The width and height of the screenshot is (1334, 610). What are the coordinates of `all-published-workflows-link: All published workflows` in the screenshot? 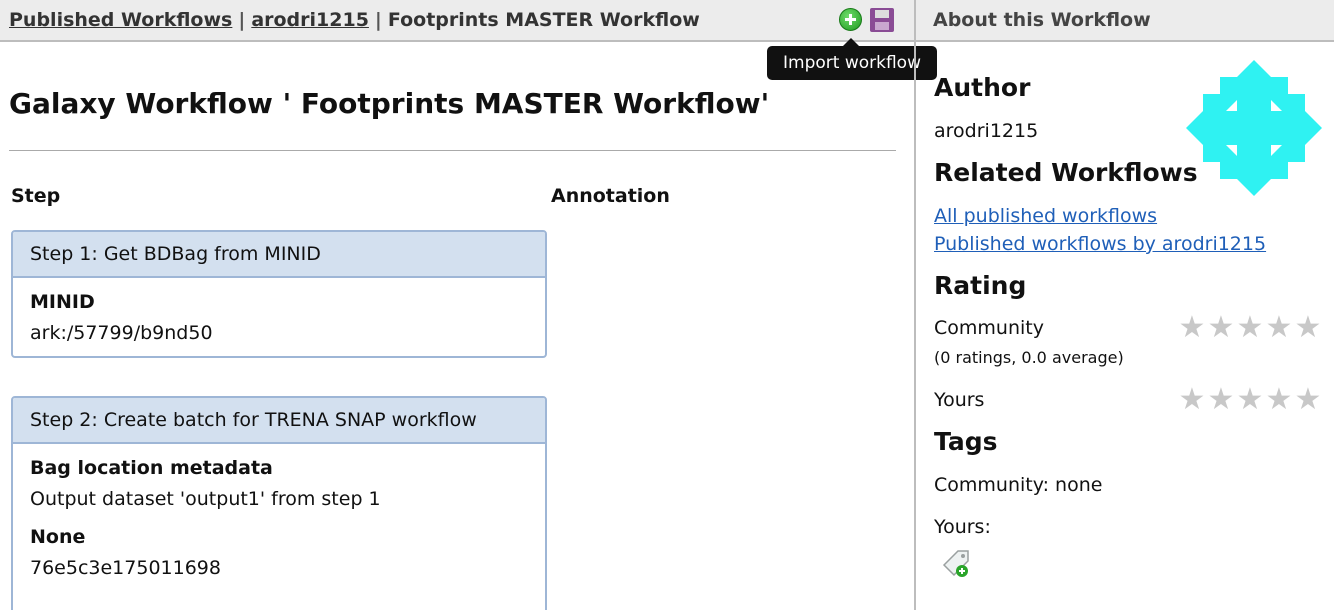 It's located at (1045, 216).